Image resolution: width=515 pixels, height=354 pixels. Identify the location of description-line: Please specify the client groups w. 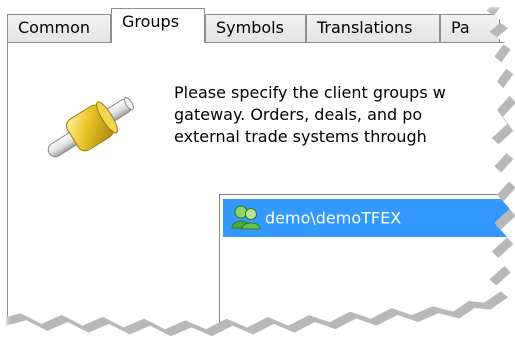
(310, 92).